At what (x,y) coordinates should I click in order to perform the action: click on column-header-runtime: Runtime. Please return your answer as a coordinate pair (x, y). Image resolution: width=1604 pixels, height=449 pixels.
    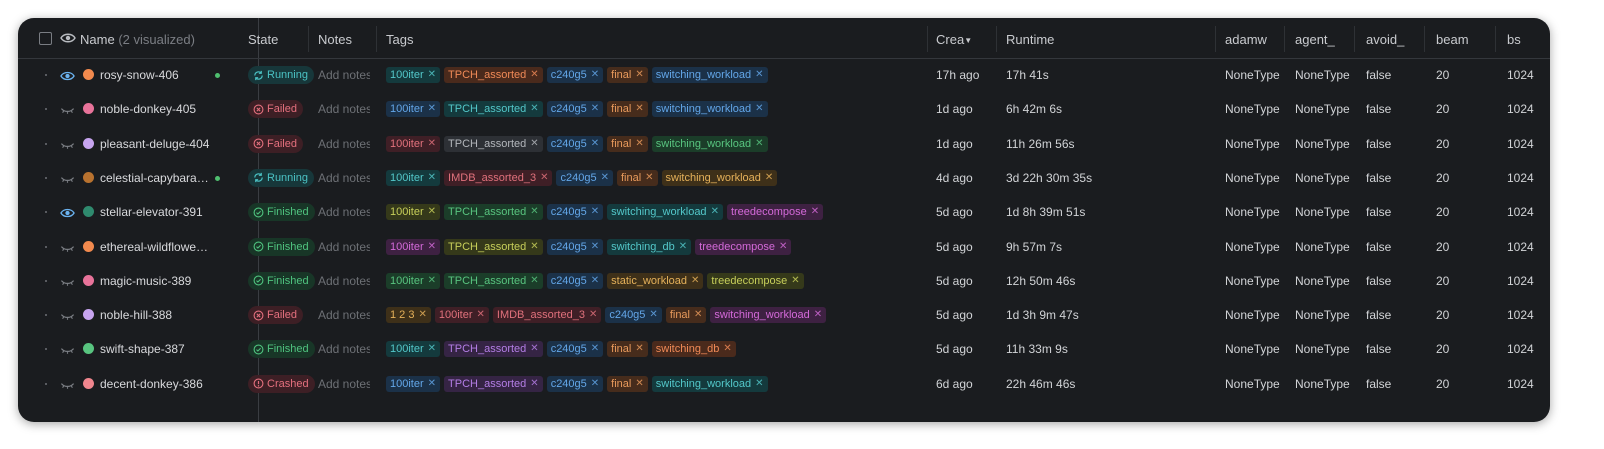
    Looking at the image, I should click on (1030, 38).